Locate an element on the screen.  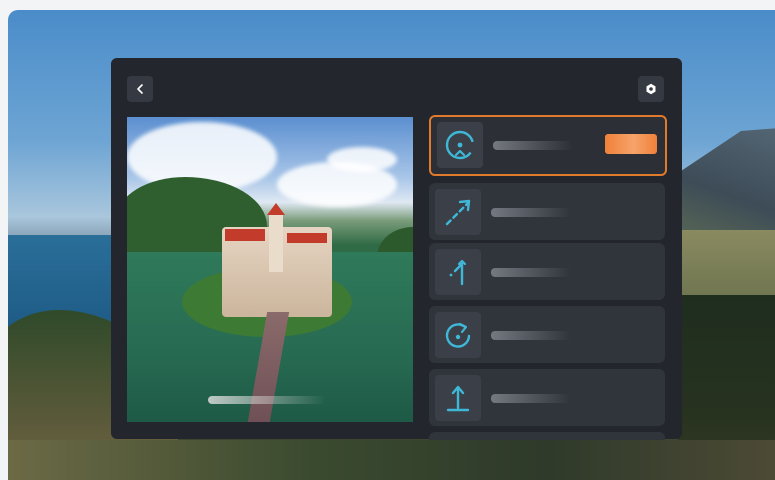
right-mountain is located at coordinates (726, 185).